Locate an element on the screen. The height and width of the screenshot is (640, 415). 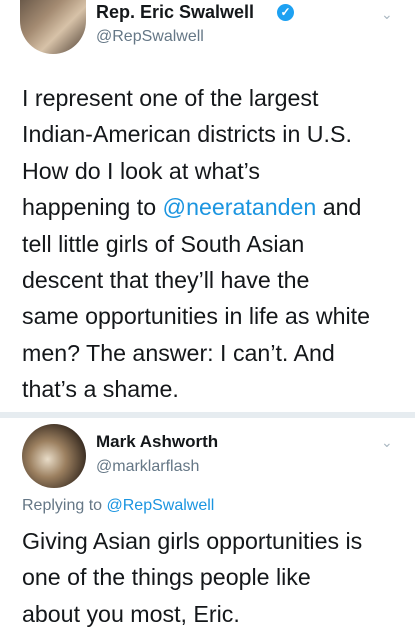
author-handle: @marklarflash is located at coordinates (147, 467).